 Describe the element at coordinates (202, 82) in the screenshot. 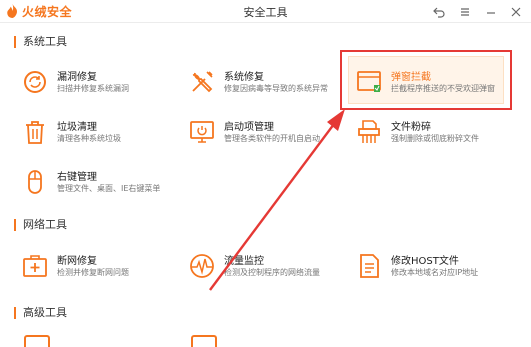

I see `wrench-icon` at that location.